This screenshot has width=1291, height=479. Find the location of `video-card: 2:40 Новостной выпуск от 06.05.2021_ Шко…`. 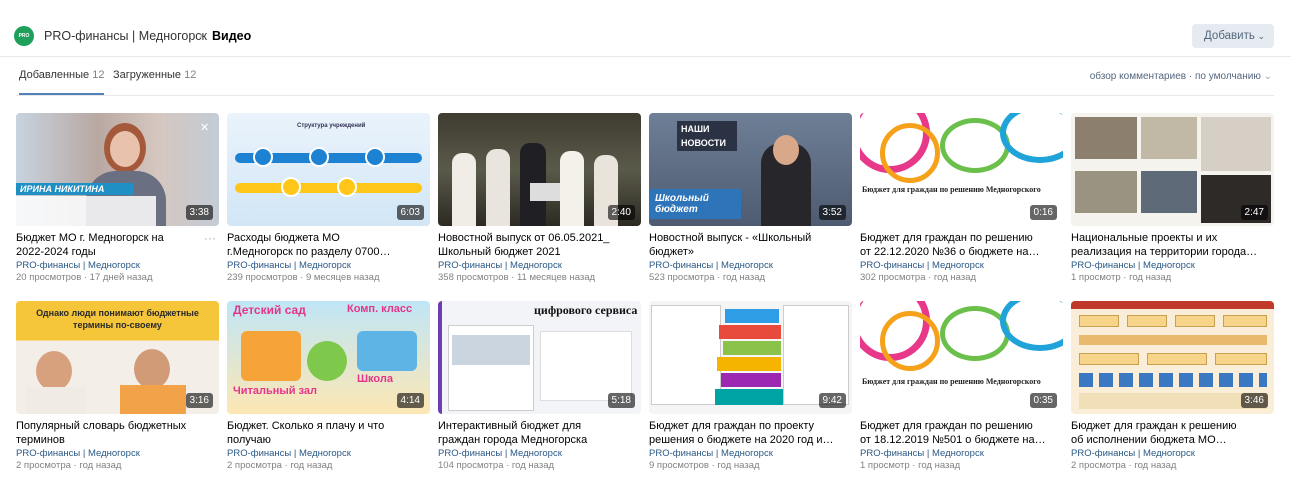

video-card: 2:40 Новостной выпуск от 06.05.2021_ Шко… is located at coordinates (539, 203).